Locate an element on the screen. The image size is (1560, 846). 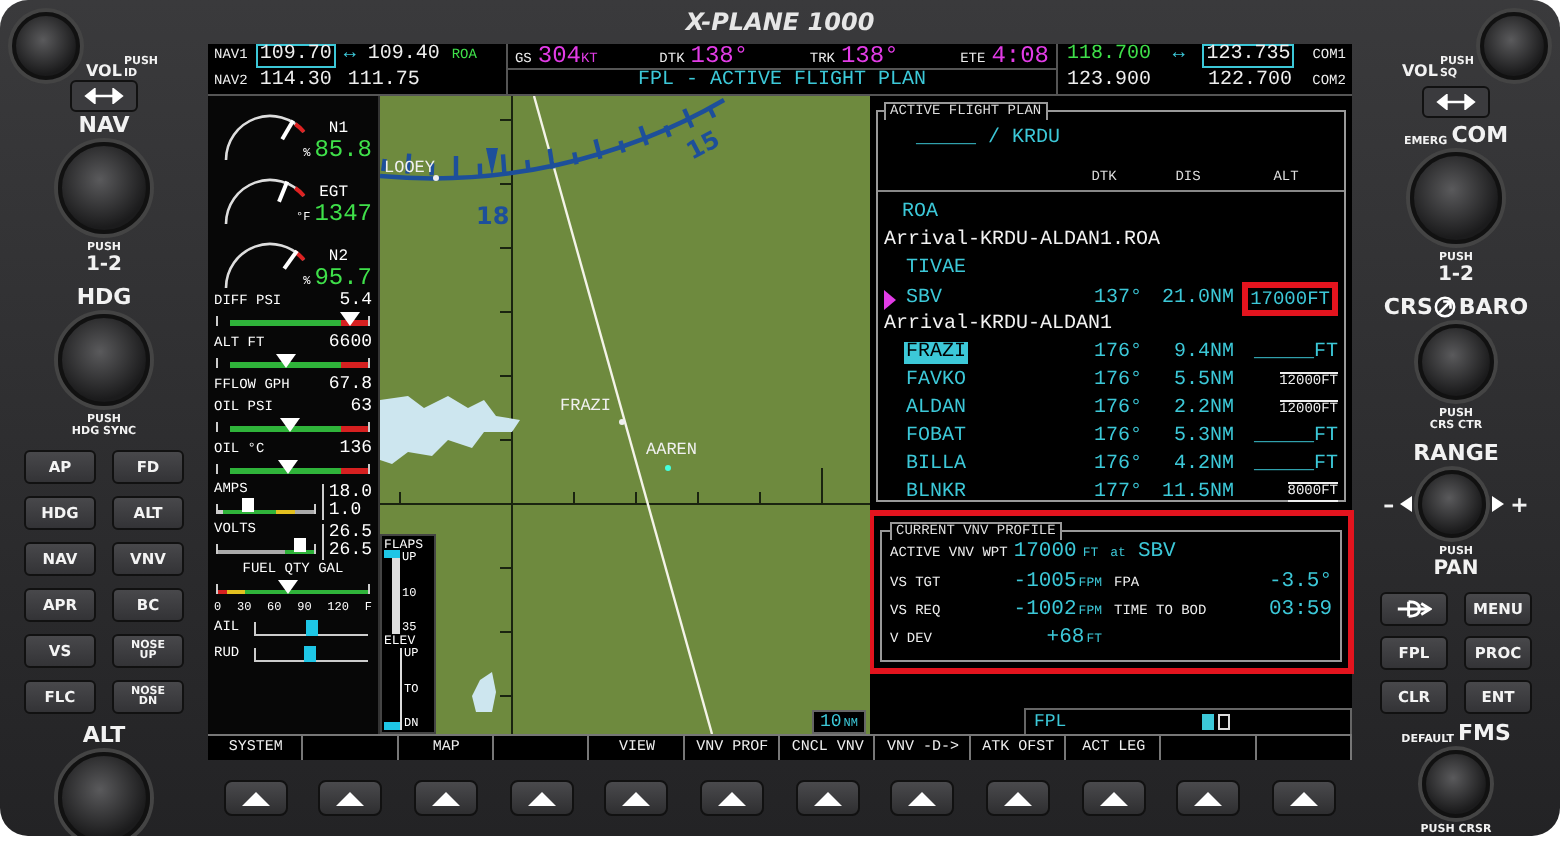
knob-label: FMS is located at coordinates (1484, 733).